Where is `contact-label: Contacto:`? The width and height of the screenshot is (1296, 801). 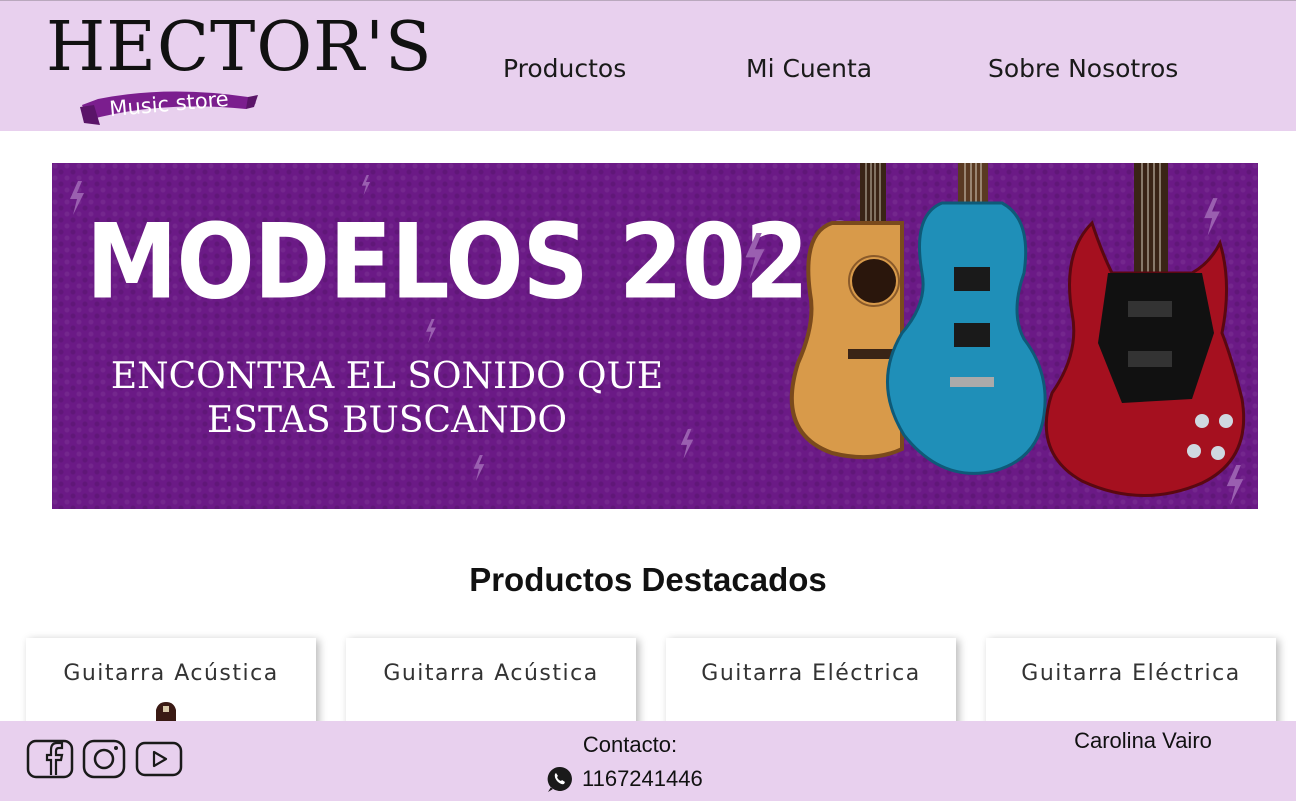 contact-label: Contacto: is located at coordinates (630, 744).